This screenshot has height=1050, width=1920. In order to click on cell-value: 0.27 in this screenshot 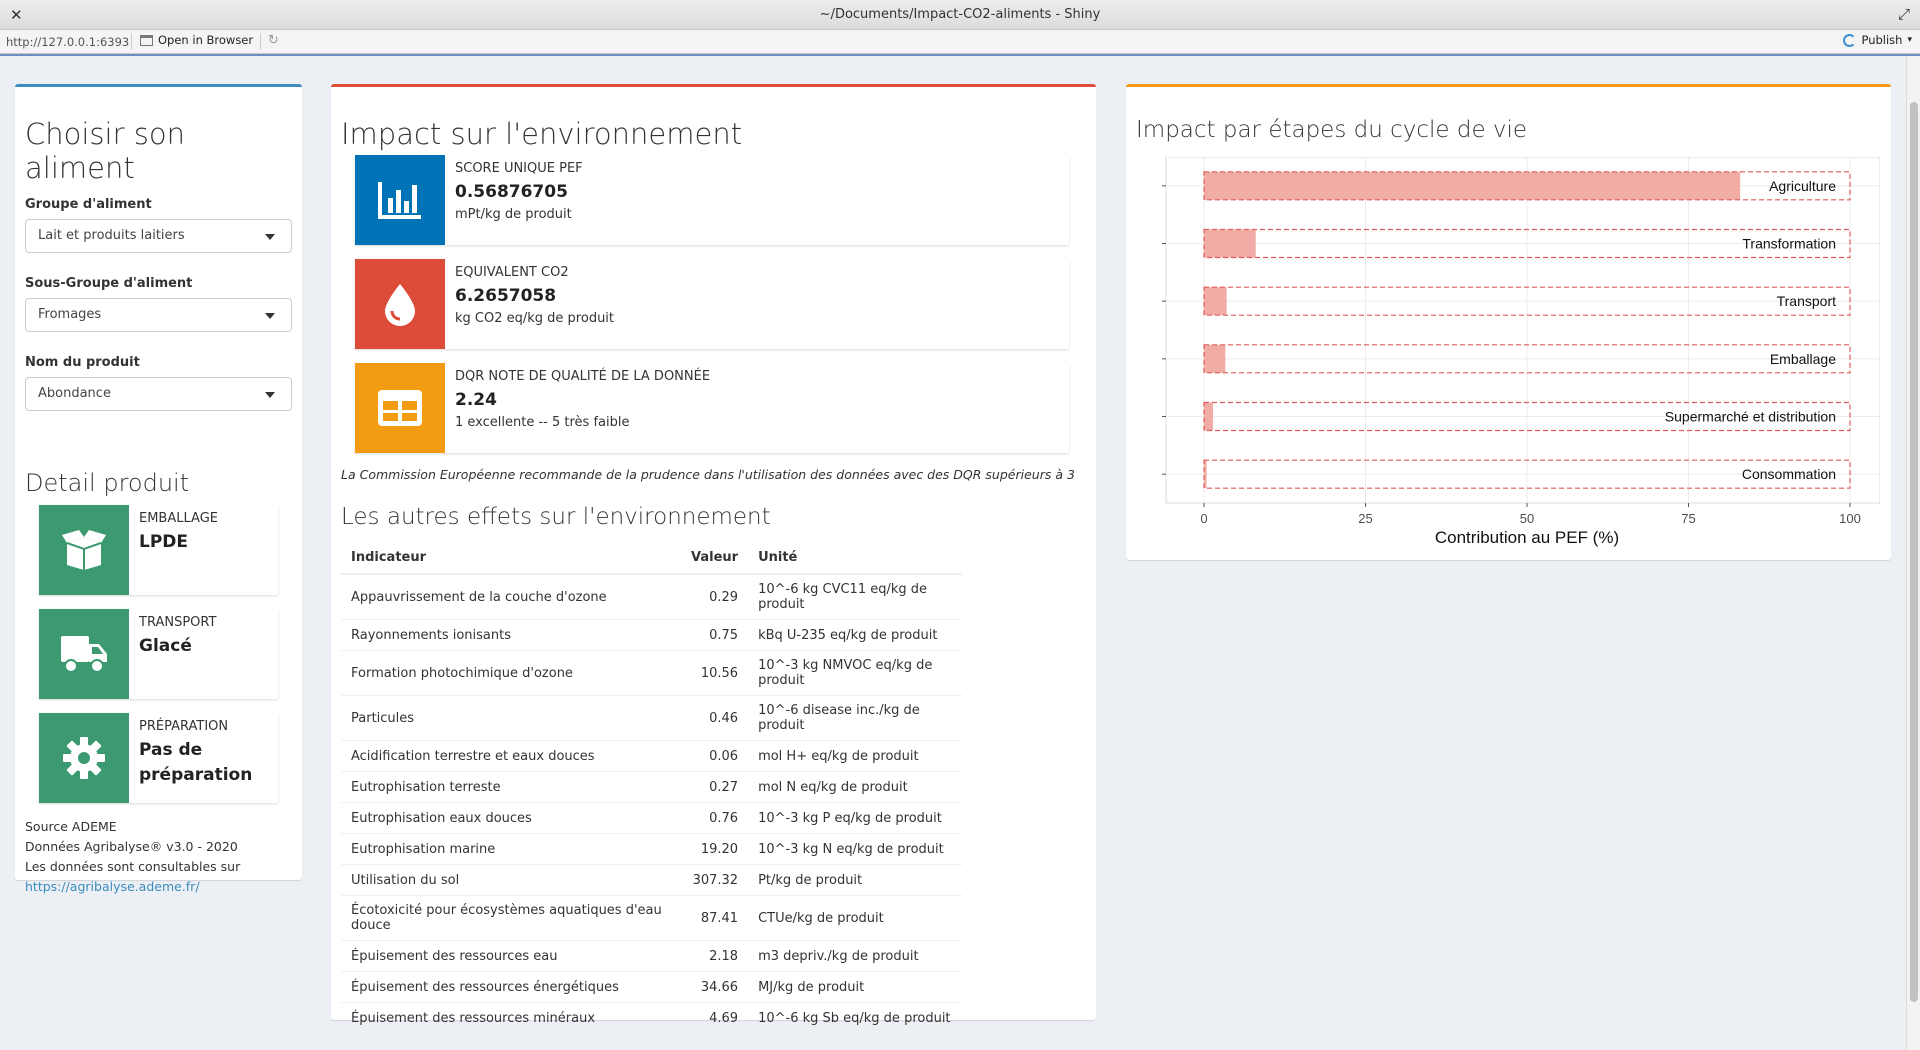, I will do `click(715, 787)`.